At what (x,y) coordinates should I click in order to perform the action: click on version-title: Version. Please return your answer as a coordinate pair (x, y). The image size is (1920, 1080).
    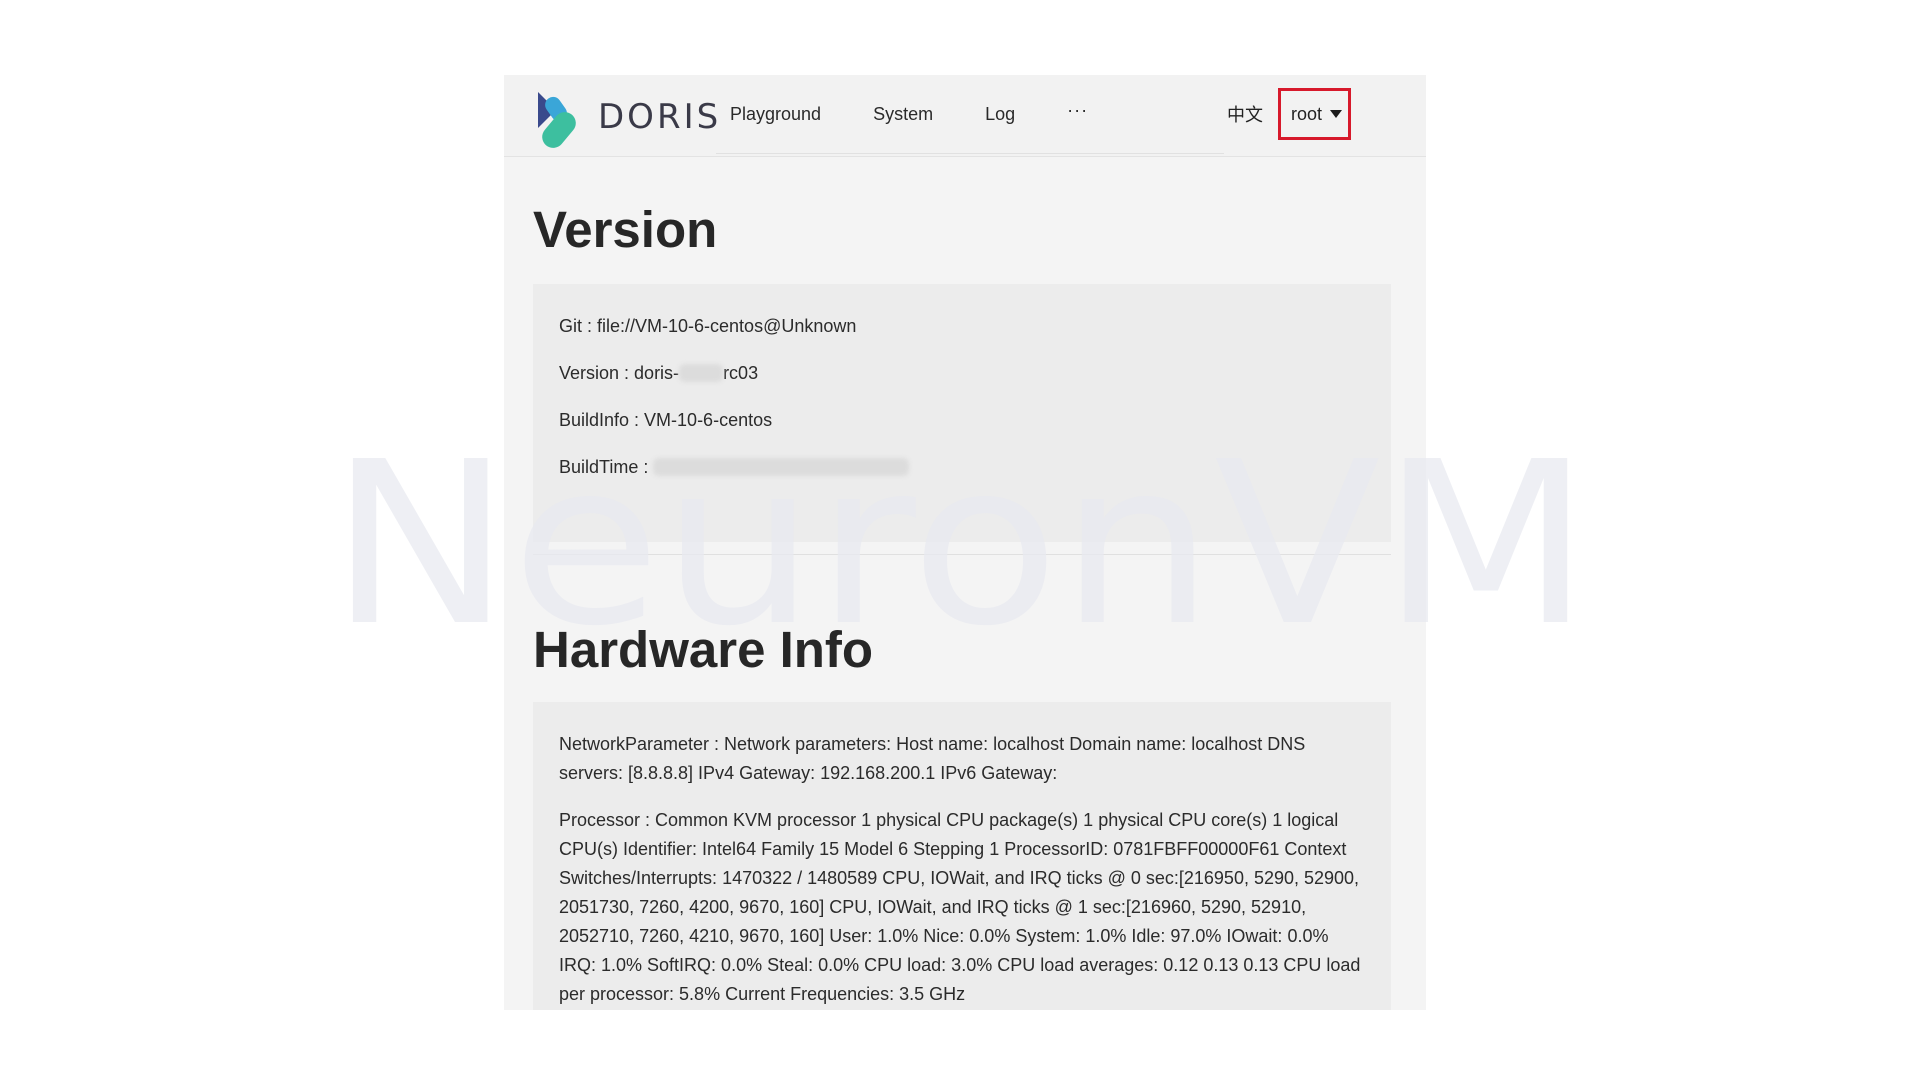
    Looking at the image, I should click on (625, 229).